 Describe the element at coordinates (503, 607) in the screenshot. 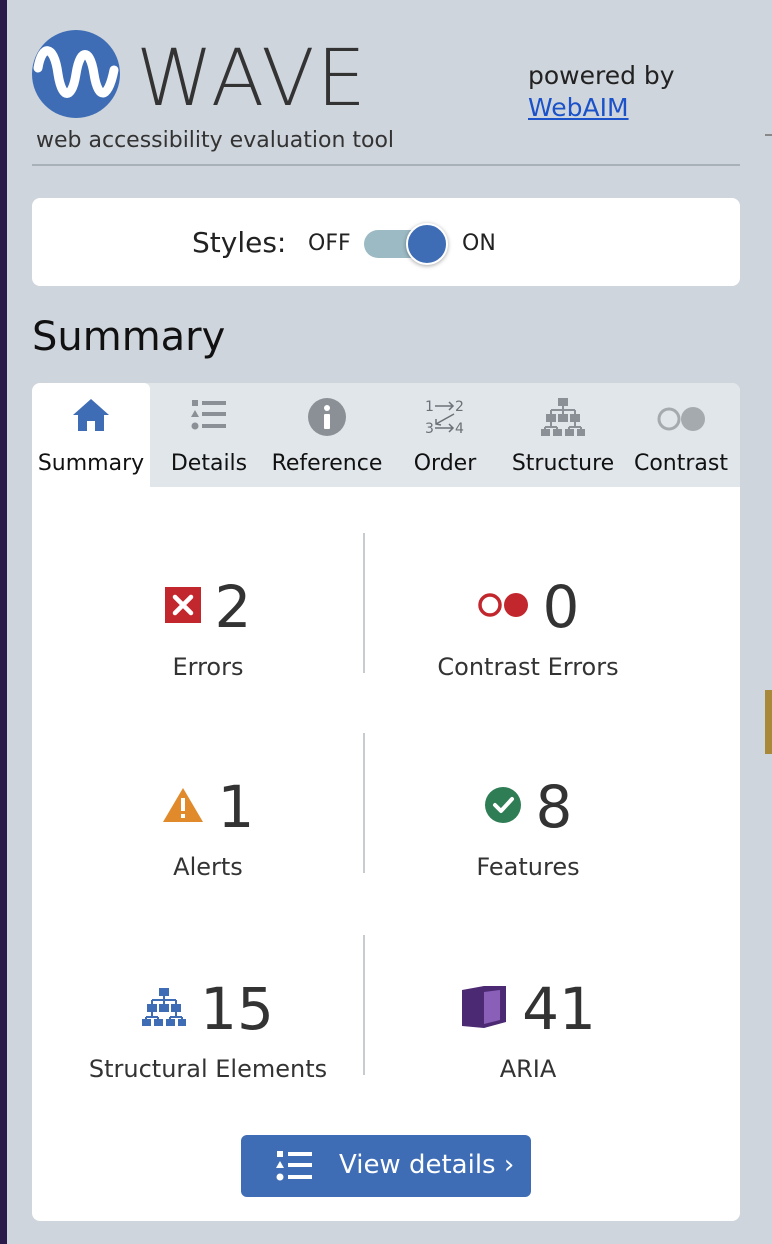

I see `contrast-error-icon` at that location.